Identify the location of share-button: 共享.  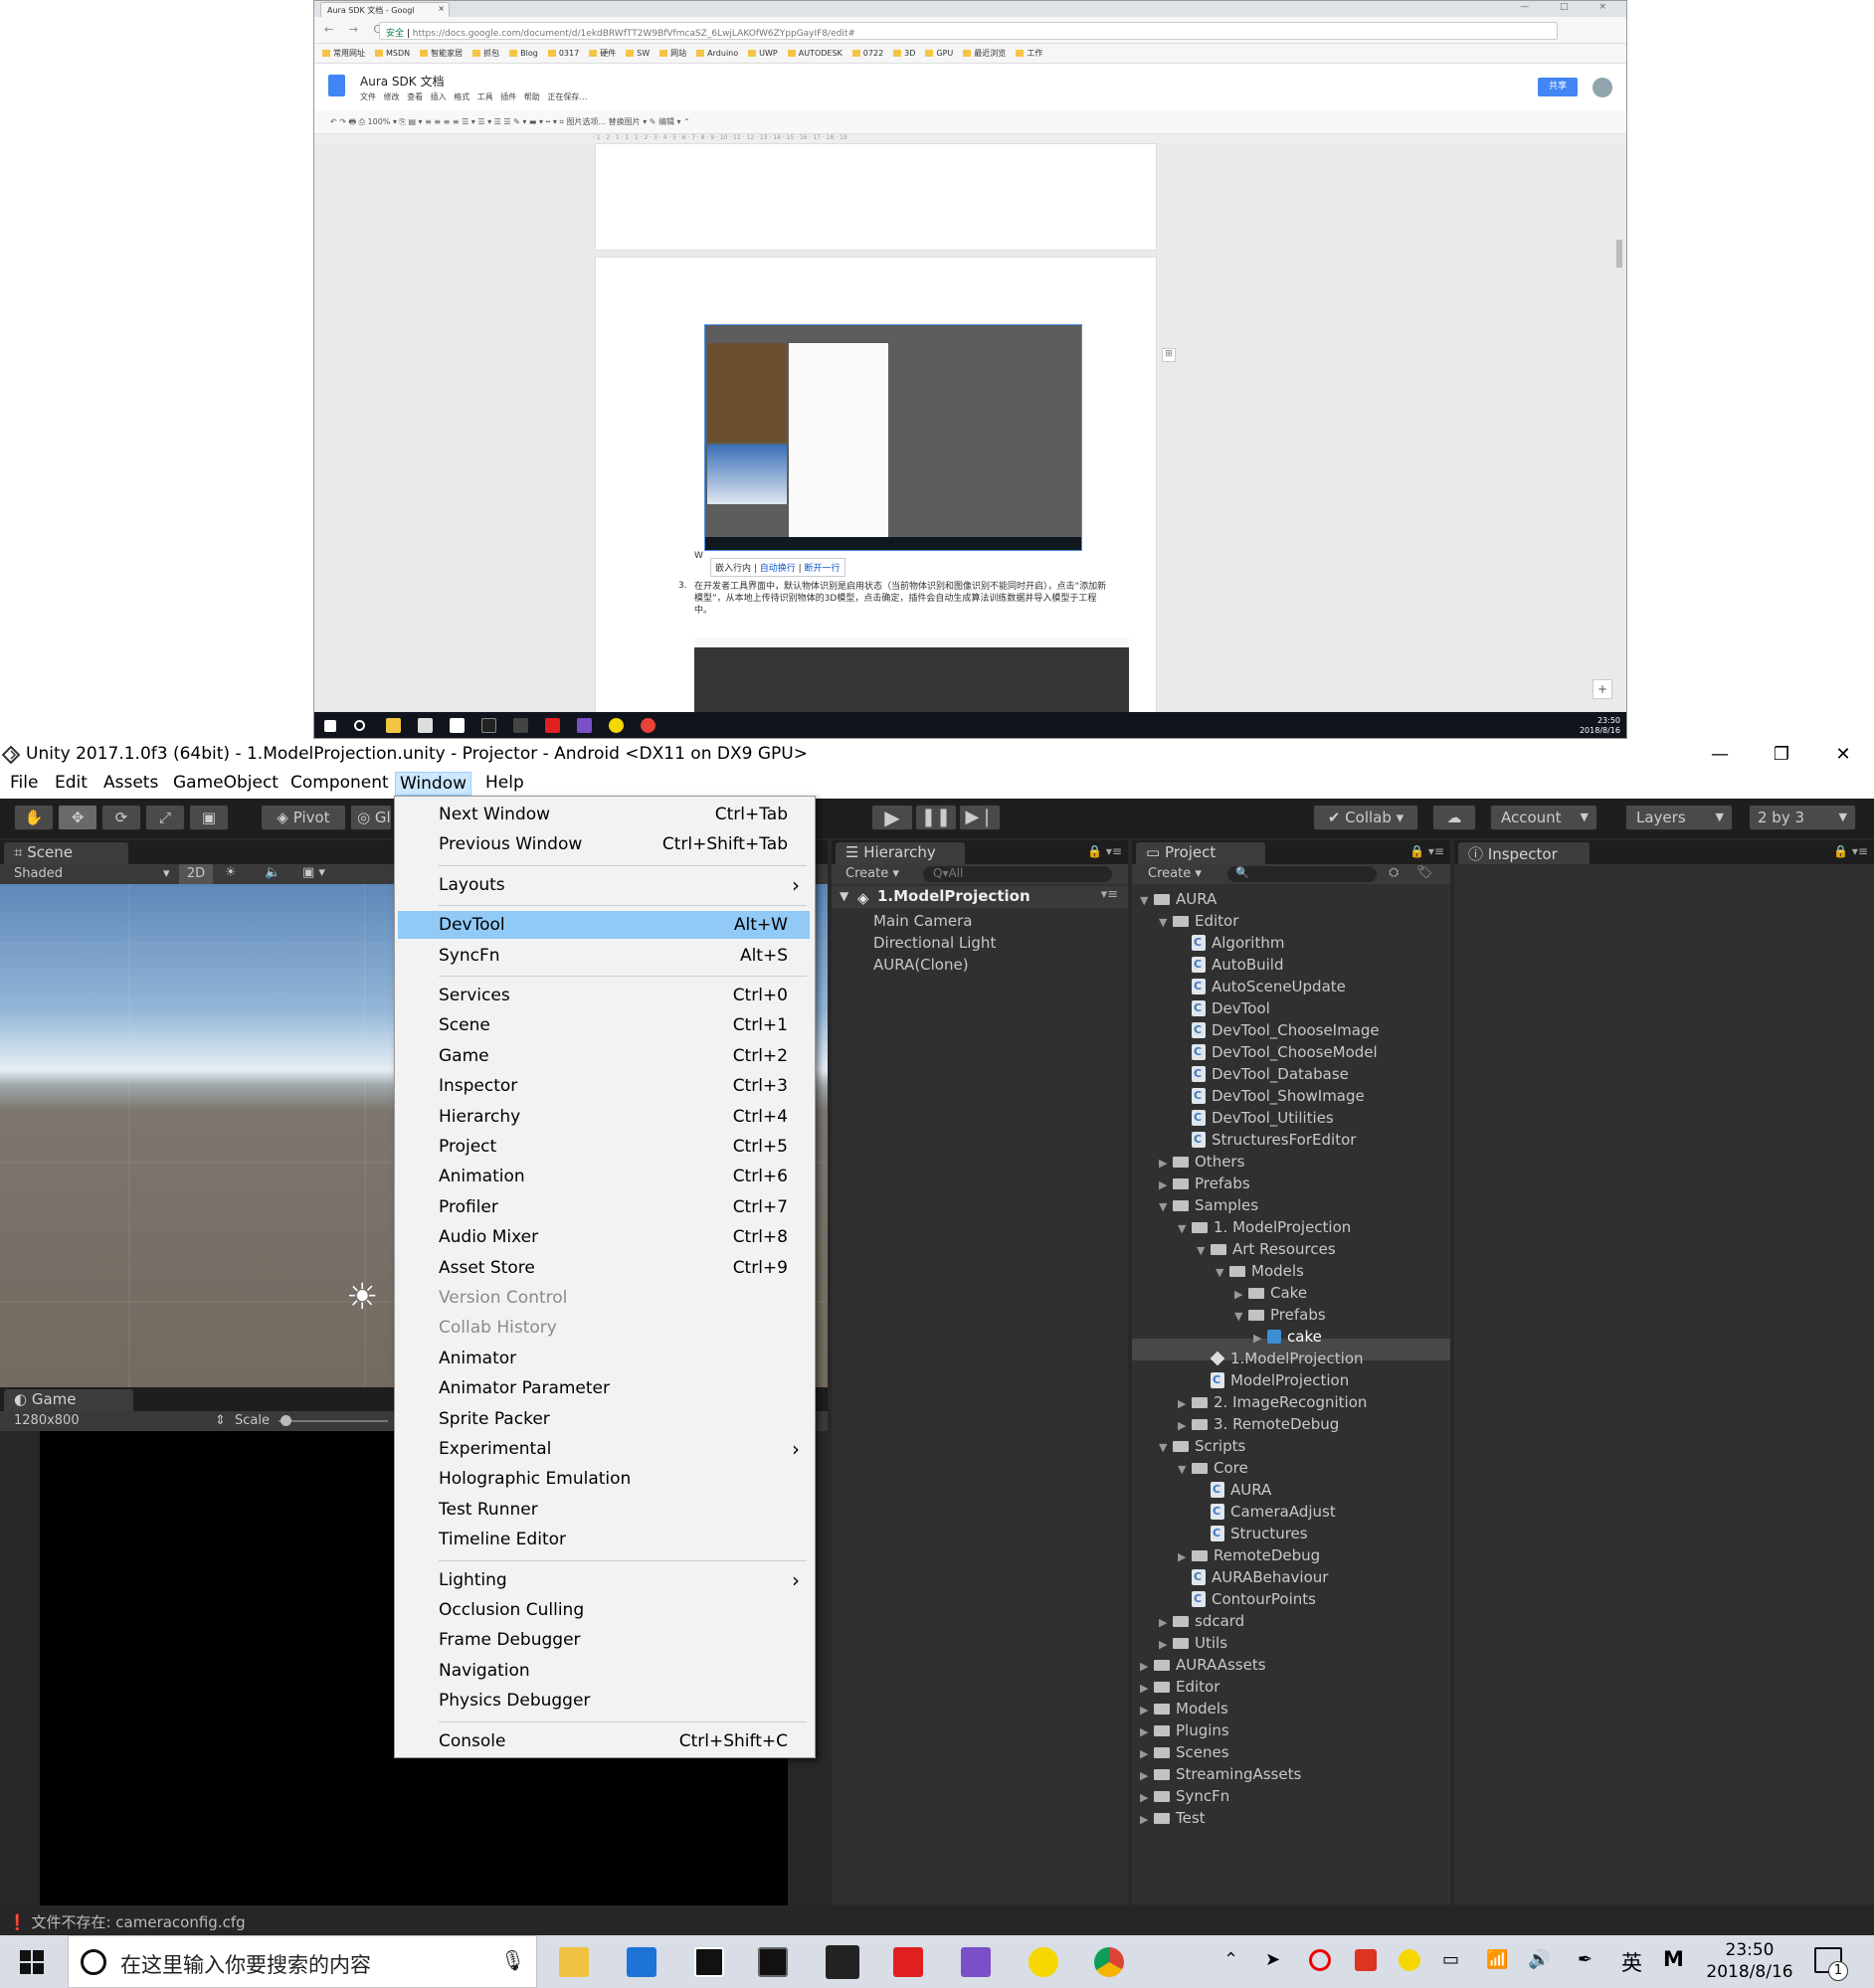
(1558, 87).